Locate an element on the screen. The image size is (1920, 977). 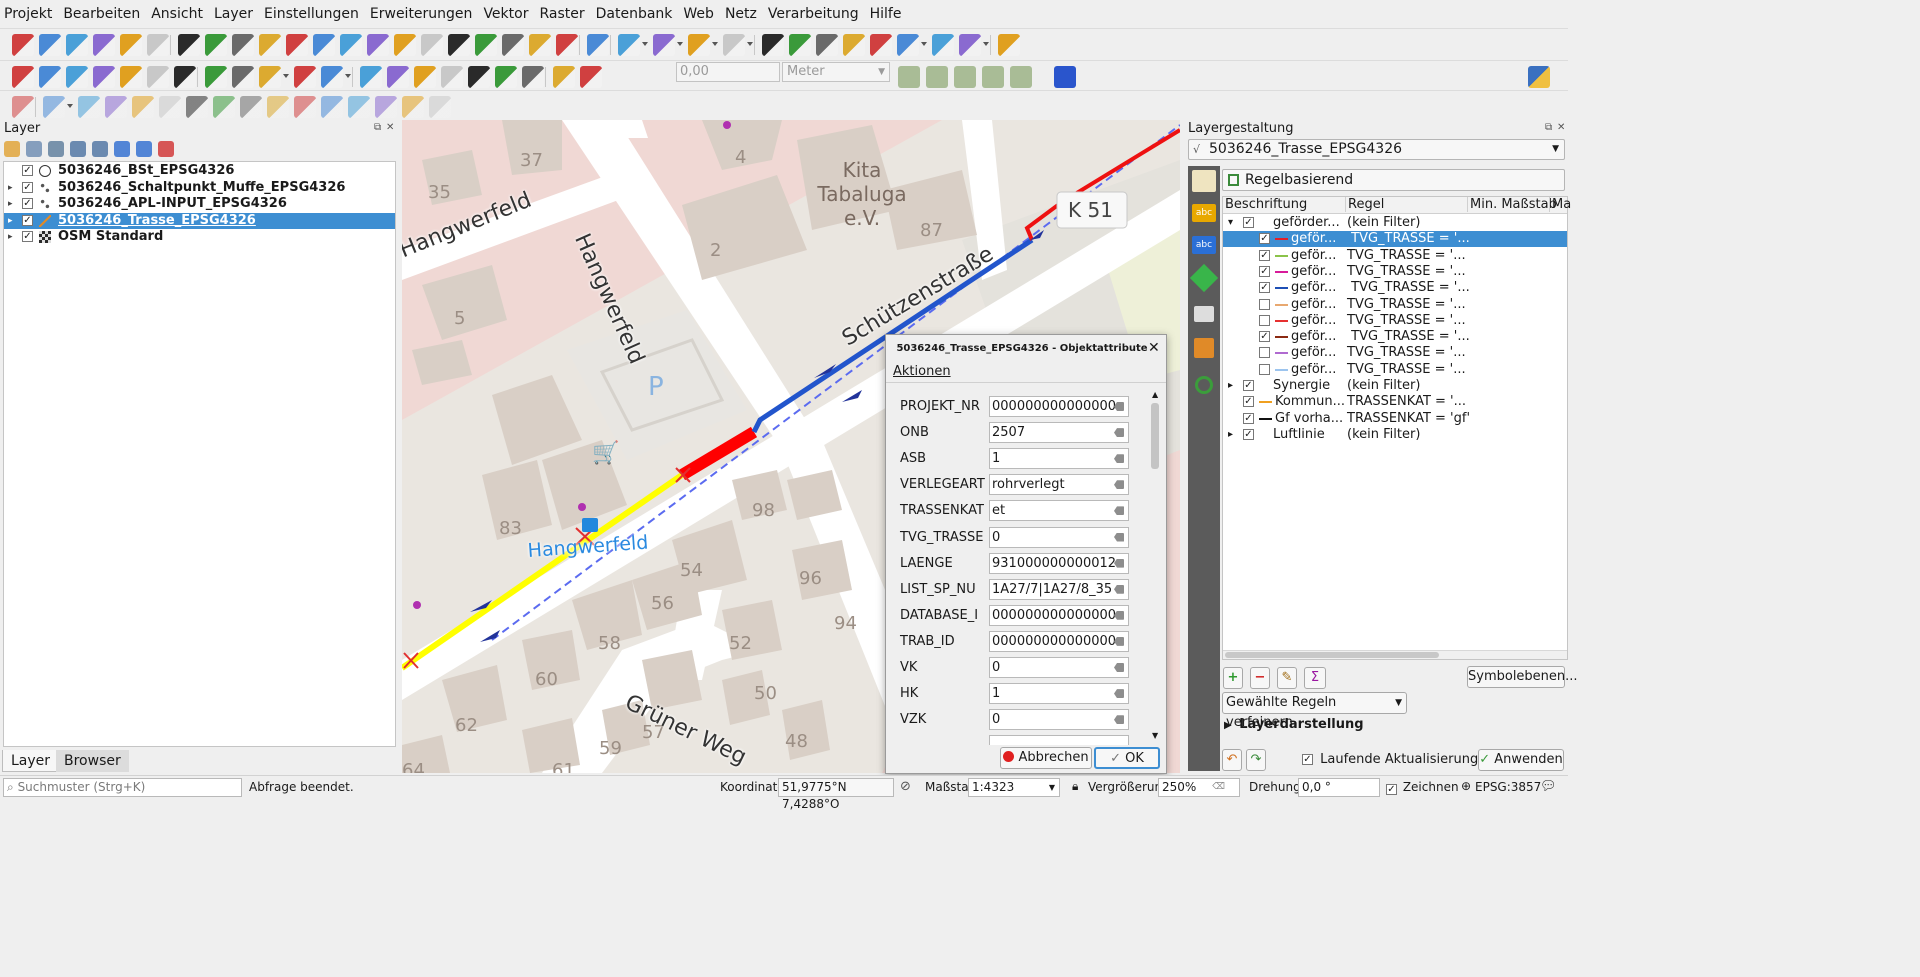
layer-item: ▸ ✓ 5036246_APL-INPUT_EPSG4326 is located at coordinates (199, 204).